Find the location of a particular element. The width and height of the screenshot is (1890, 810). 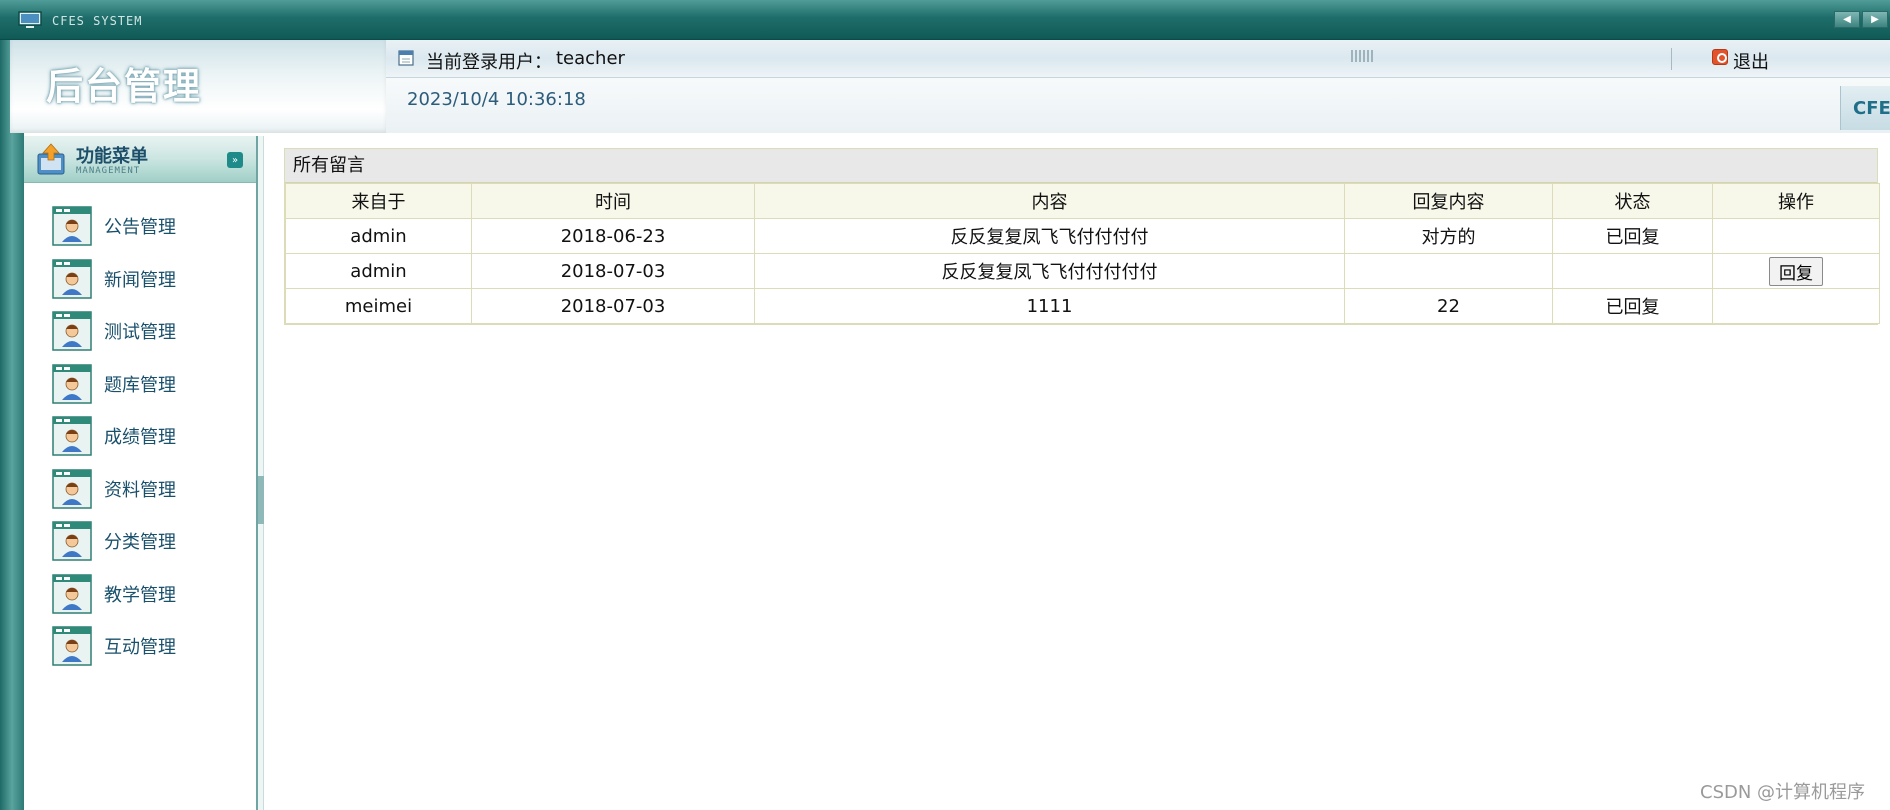

scroll-right-button: ▶ is located at coordinates (1875, 19).